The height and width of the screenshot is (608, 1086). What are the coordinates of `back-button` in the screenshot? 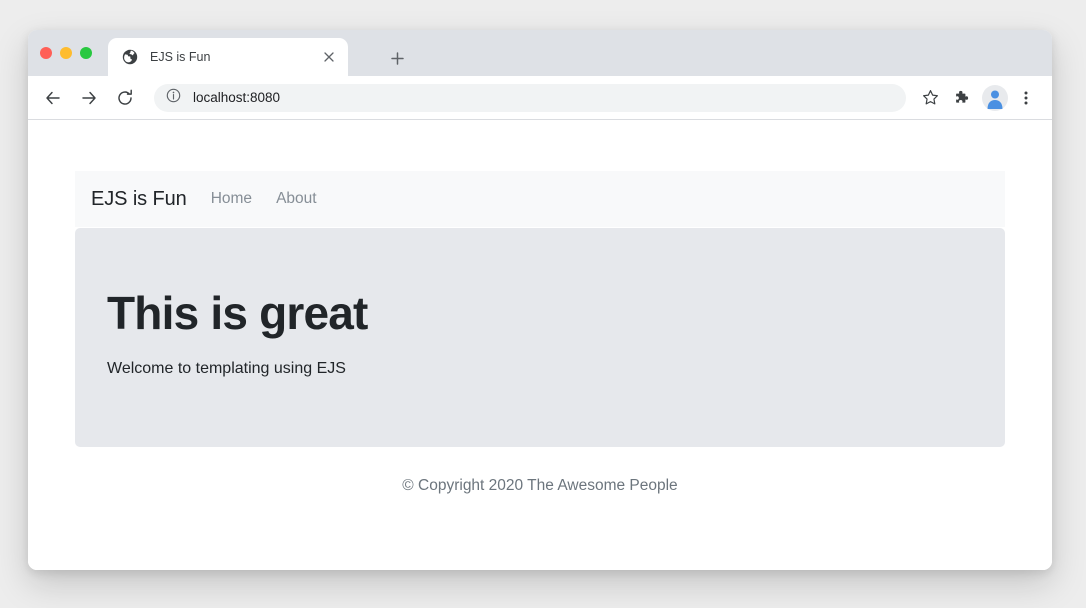 It's located at (53, 98).